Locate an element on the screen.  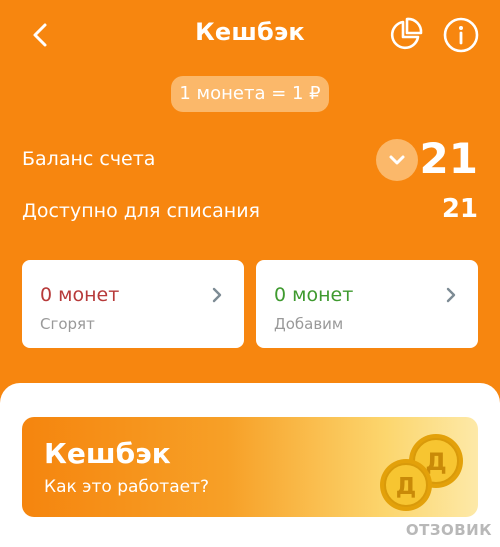
banner-subtitle: Как это работает? is located at coordinates (126, 487).